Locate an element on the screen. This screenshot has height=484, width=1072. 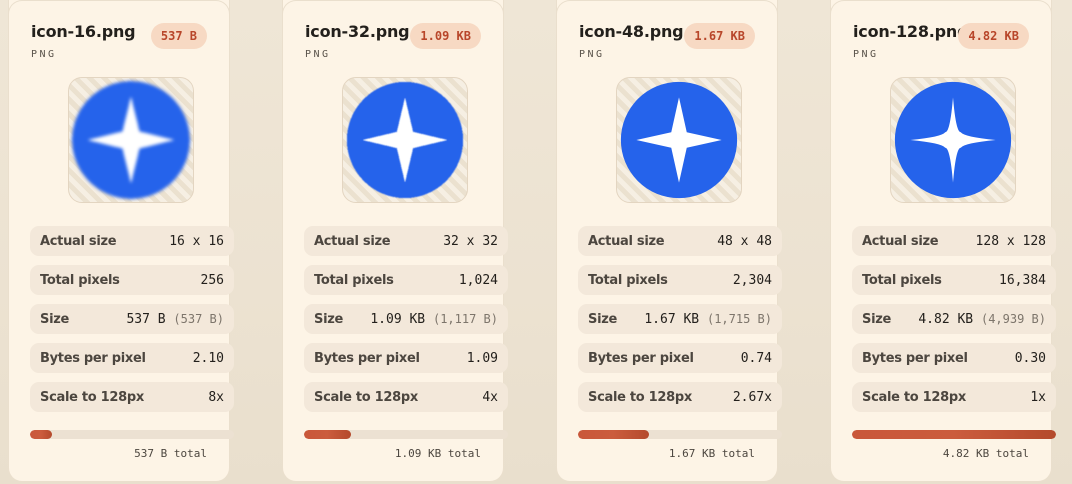
stat-value: 4.82 KB (4,939 B) is located at coordinates (982, 319).